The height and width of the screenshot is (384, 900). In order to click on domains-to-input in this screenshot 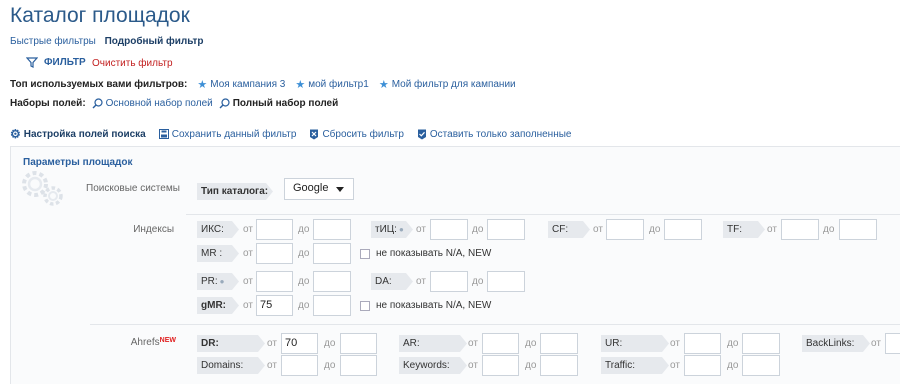, I will do `click(358, 365)`.